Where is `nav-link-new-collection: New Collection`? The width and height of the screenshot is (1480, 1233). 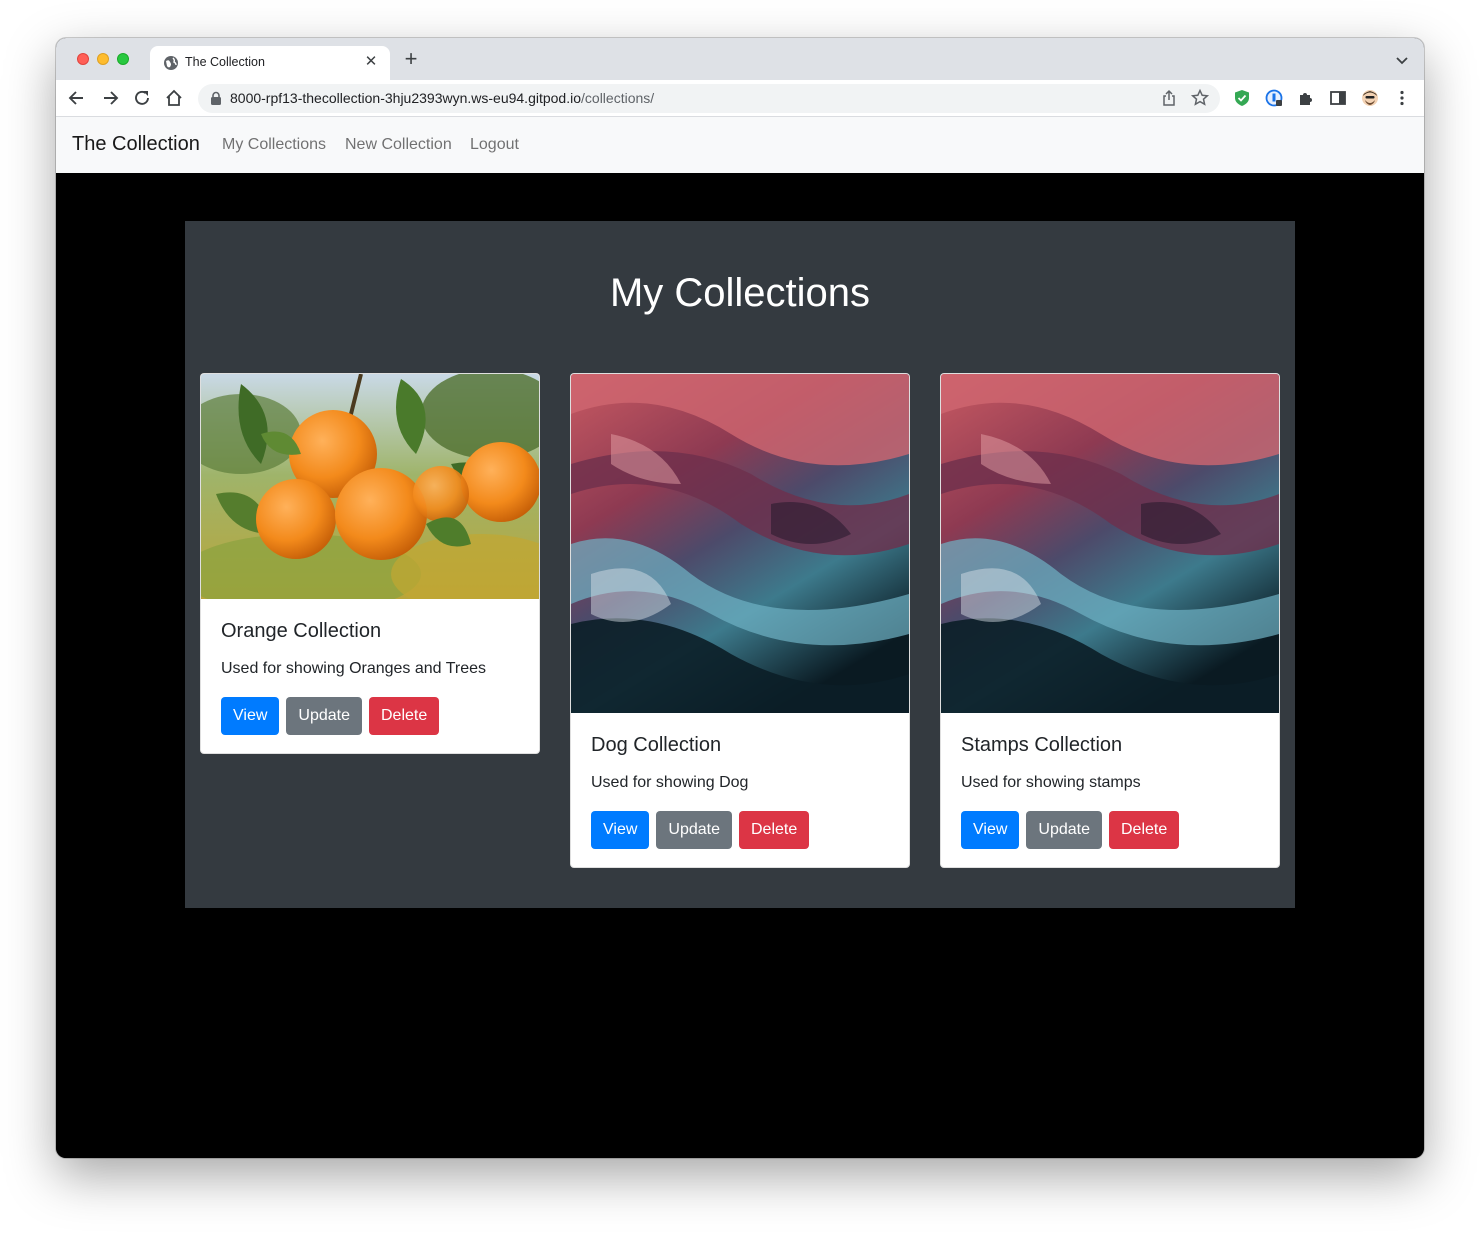 nav-link-new-collection: New Collection is located at coordinates (398, 145).